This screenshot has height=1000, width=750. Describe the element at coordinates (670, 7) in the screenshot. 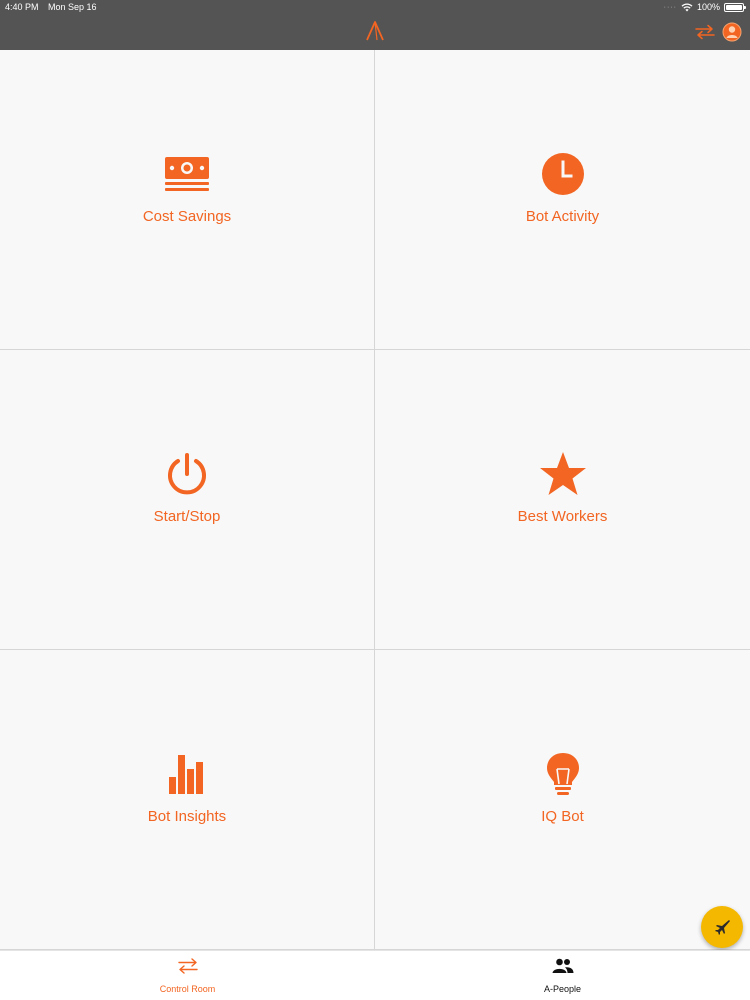

I see `signal-dots-icon: ····` at that location.